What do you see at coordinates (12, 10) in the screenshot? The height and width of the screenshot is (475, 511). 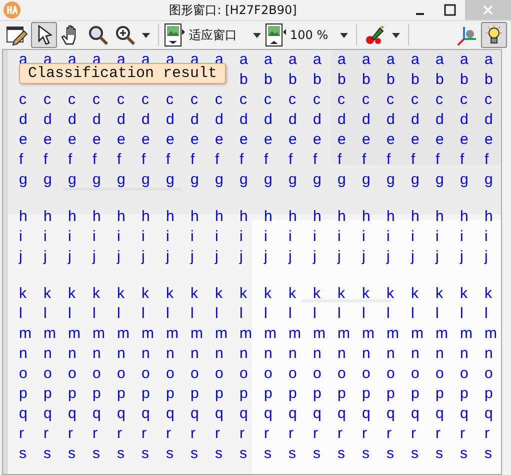 I see `app-logo-icon` at bounding box center [12, 10].